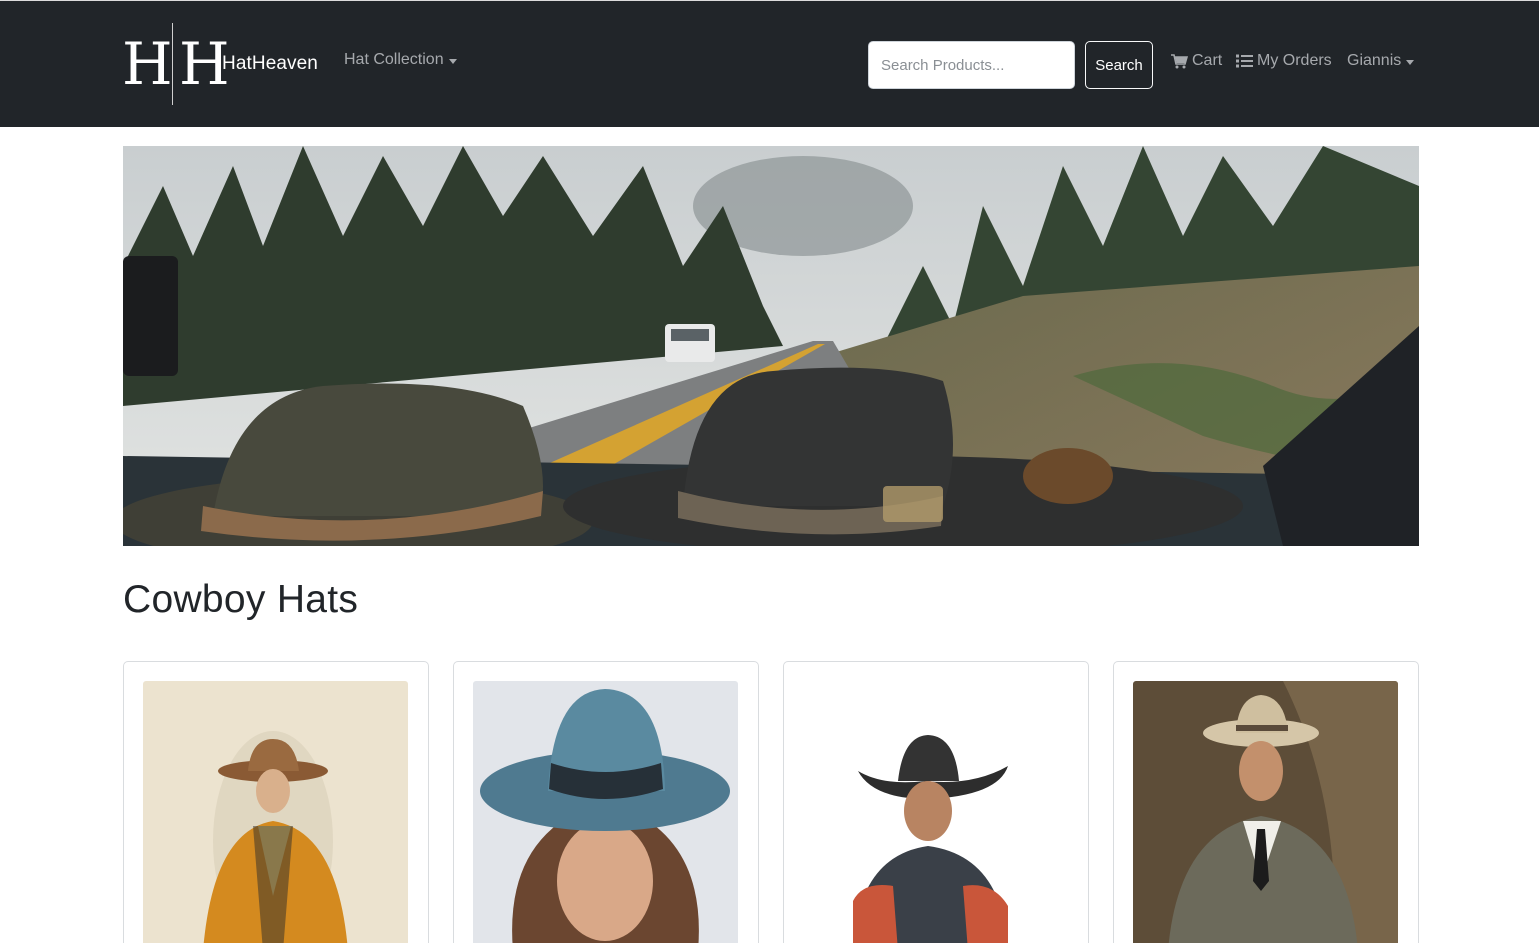 The image size is (1539, 943). What do you see at coordinates (1207, 60) in the screenshot?
I see `cart-label: Cart` at bounding box center [1207, 60].